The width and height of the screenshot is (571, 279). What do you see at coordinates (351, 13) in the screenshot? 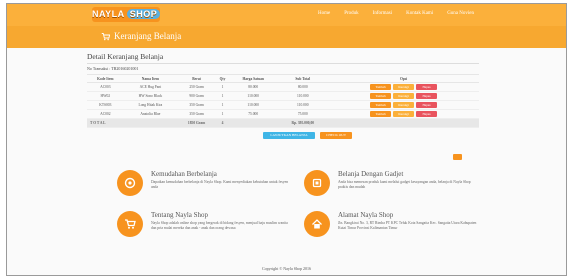
I see `nav-item-produk: Produk` at bounding box center [351, 13].